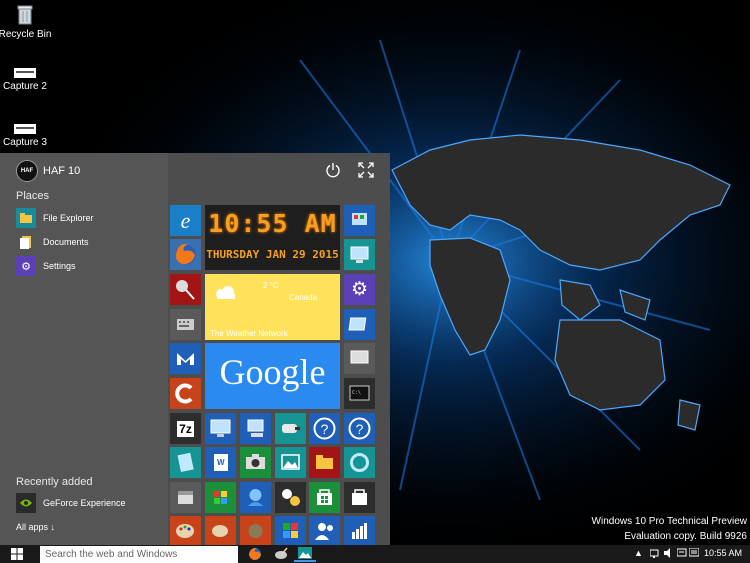 This screenshot has width=750, height=563. I want to click on tile-app-red, so click(185, 289).